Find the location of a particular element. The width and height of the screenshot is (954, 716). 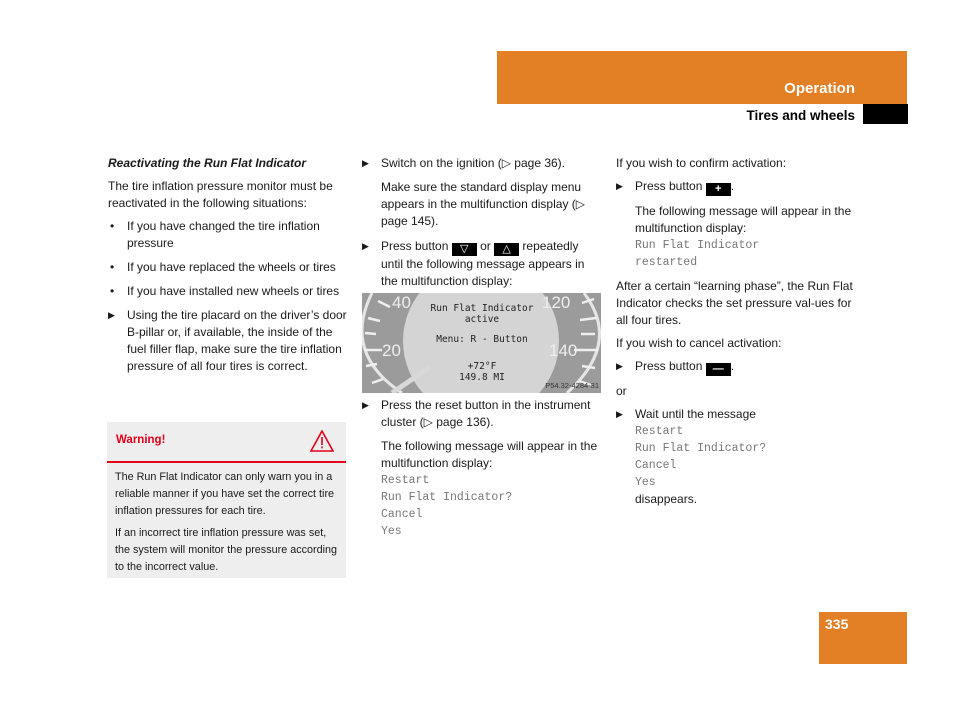

display-message: Run Flat Indicator restarted is located at coordinates (736, 254).